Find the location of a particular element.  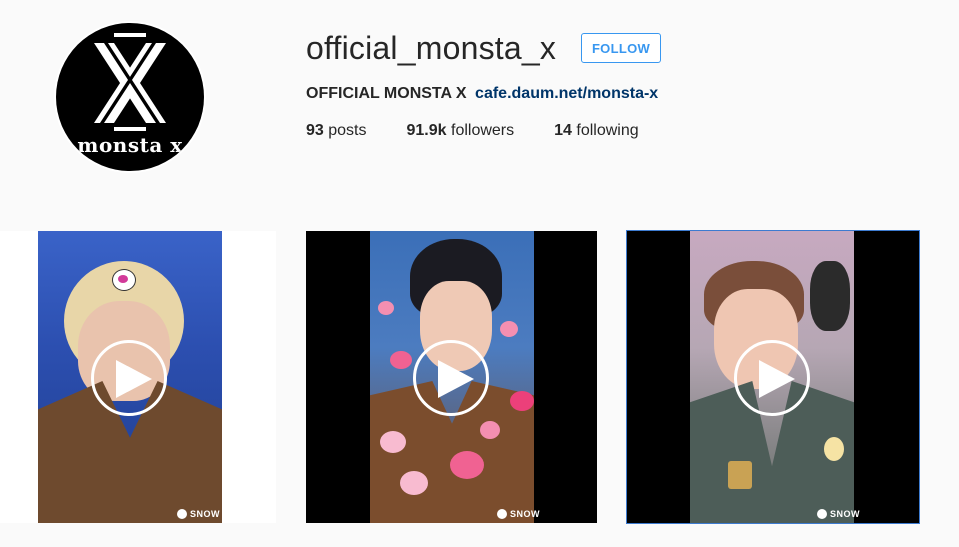

profile-bio: OFFICIAL MONSTA X cafe.daum.net/monsta-x is located at coordinates (482, 94).